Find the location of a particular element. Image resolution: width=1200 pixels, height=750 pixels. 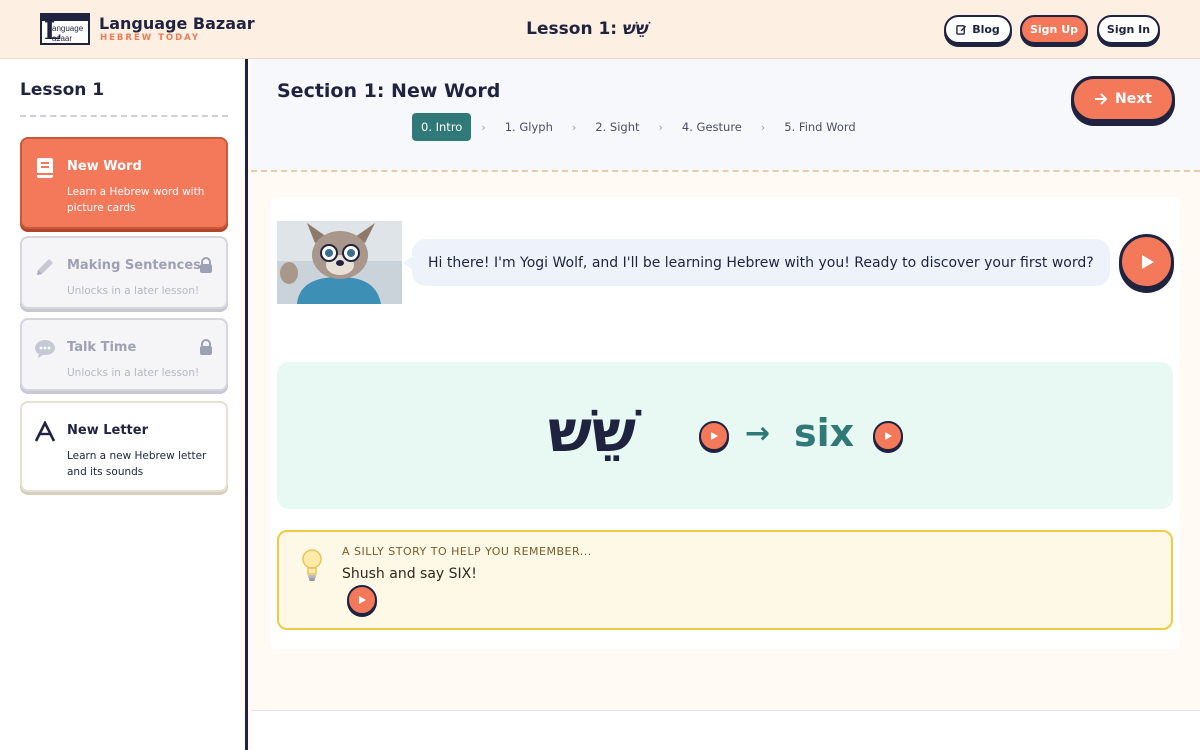

chat-icon is located at coordinates (45, 349).